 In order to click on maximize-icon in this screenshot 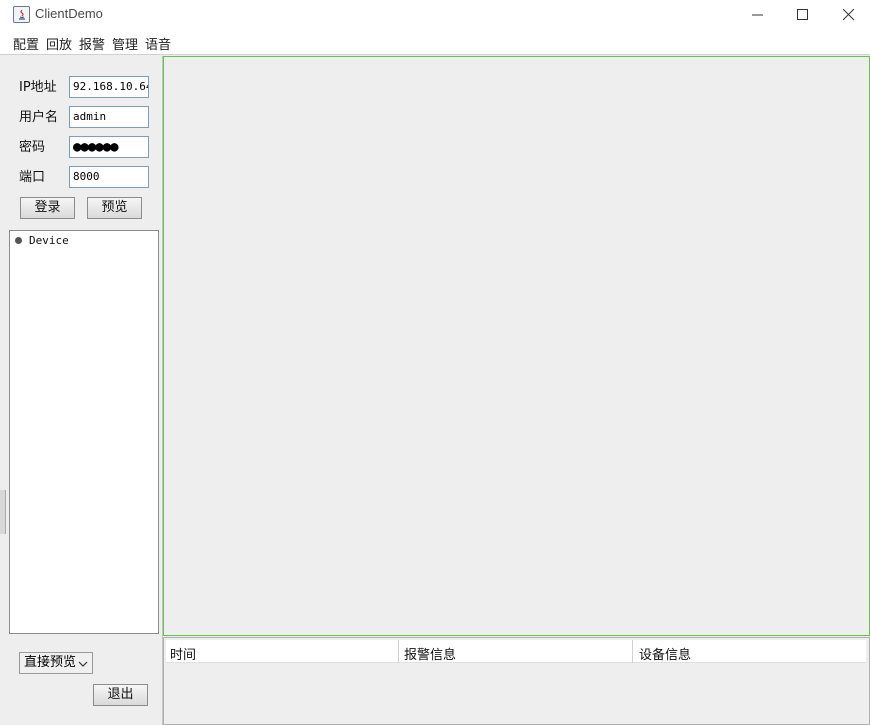, I will do `click(802, 14)`.